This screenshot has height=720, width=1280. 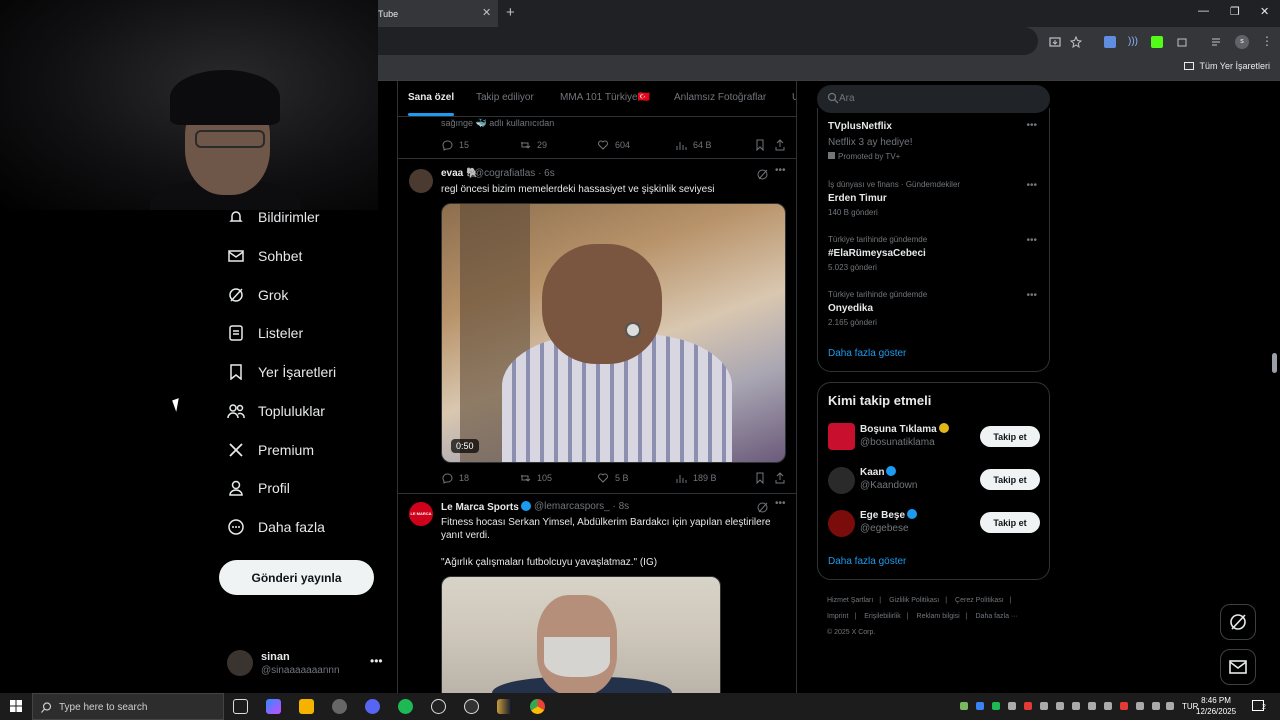 I want to click on league-icon, so click(x=504, y=706).